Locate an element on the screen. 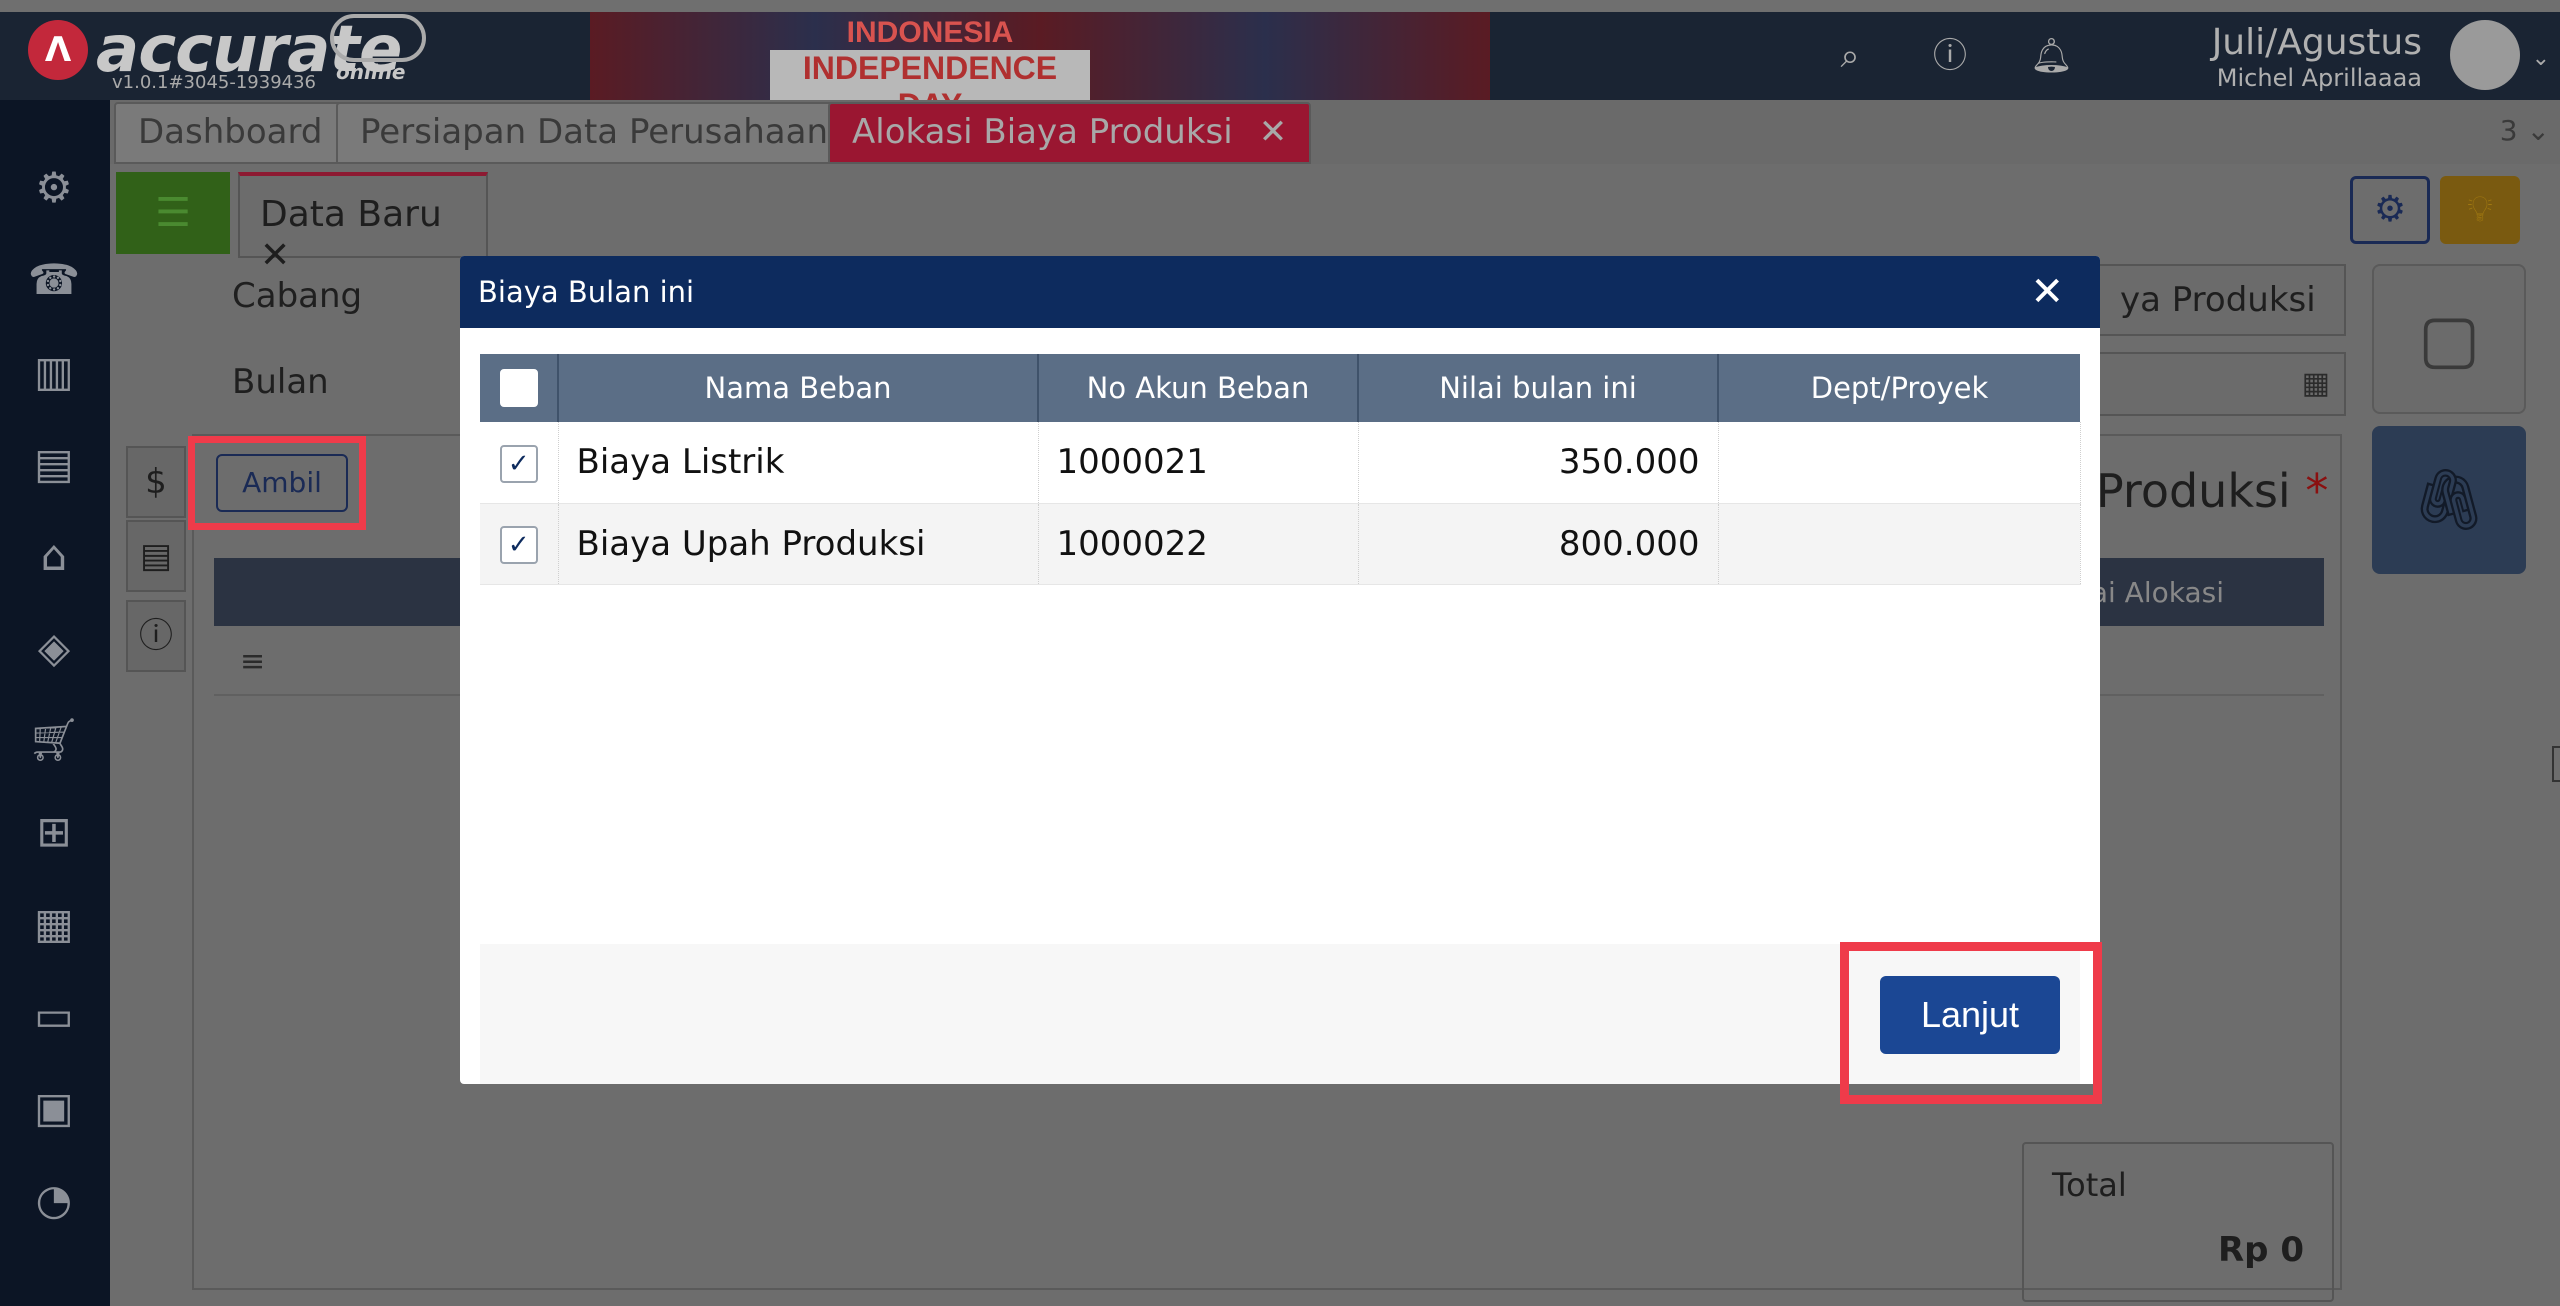 The width and height of the screenshot is (2560, 1306). factory-icon: ▦ is located at coordinates (54, 924).